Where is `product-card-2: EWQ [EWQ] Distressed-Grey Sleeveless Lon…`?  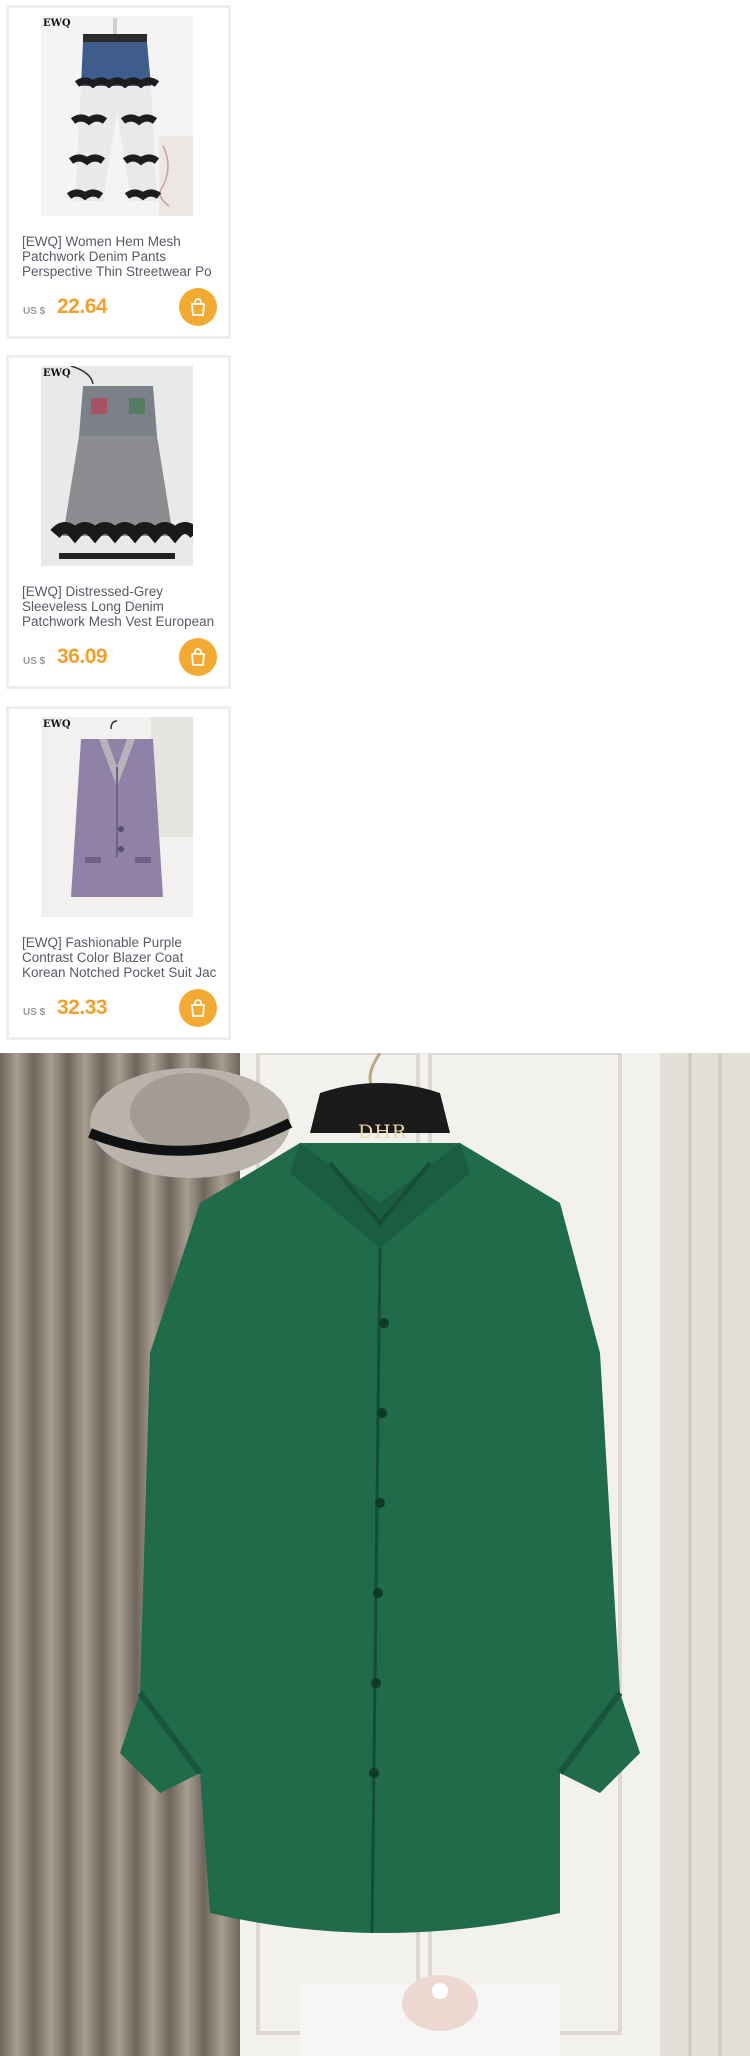 product-card-2: EWQ [EWQ] Distressed-Grey Sleeveless Lon… is located at coordinates (118, 522).